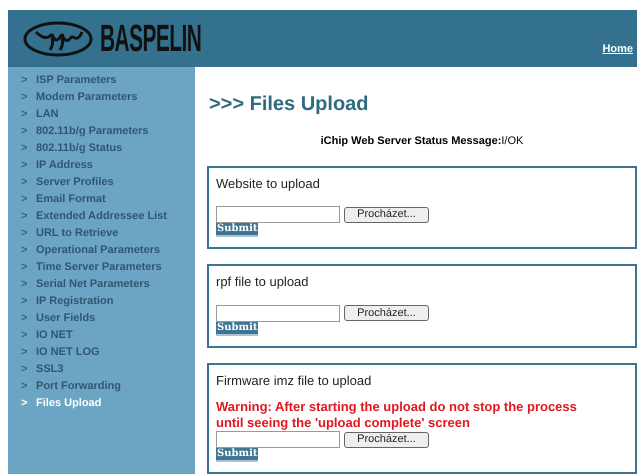 This screenshot has width=637, height=474. Describe the element at coordinates (64, 165) in the screenshot. I see `sidebar-item: IP Address` at that location.